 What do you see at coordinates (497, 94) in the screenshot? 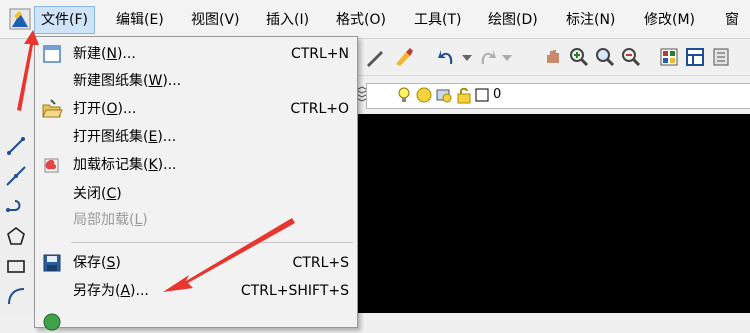
I see `layer-name: 0` at bounding box center [497, 94].